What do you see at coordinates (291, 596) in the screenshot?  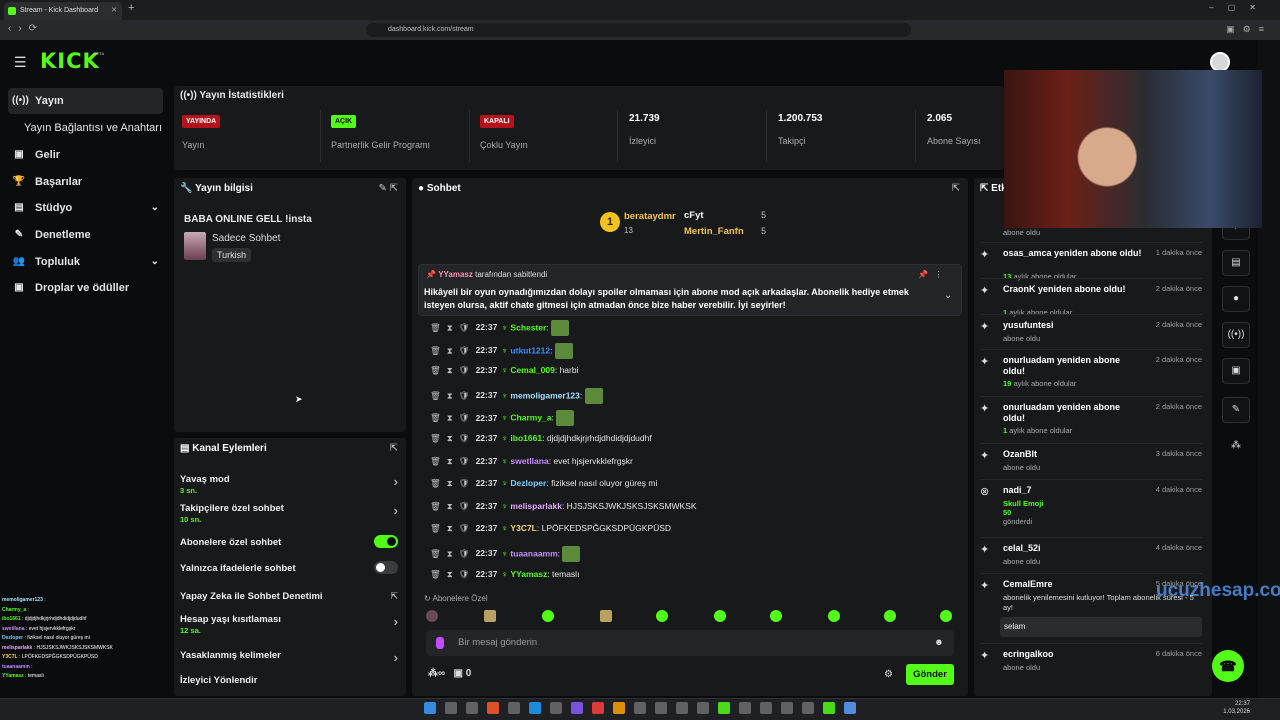 I see `ai-moderation-row: Yapay Zeka ile Sohbet Denetimi ⇱` at bounding box center [291, 596].